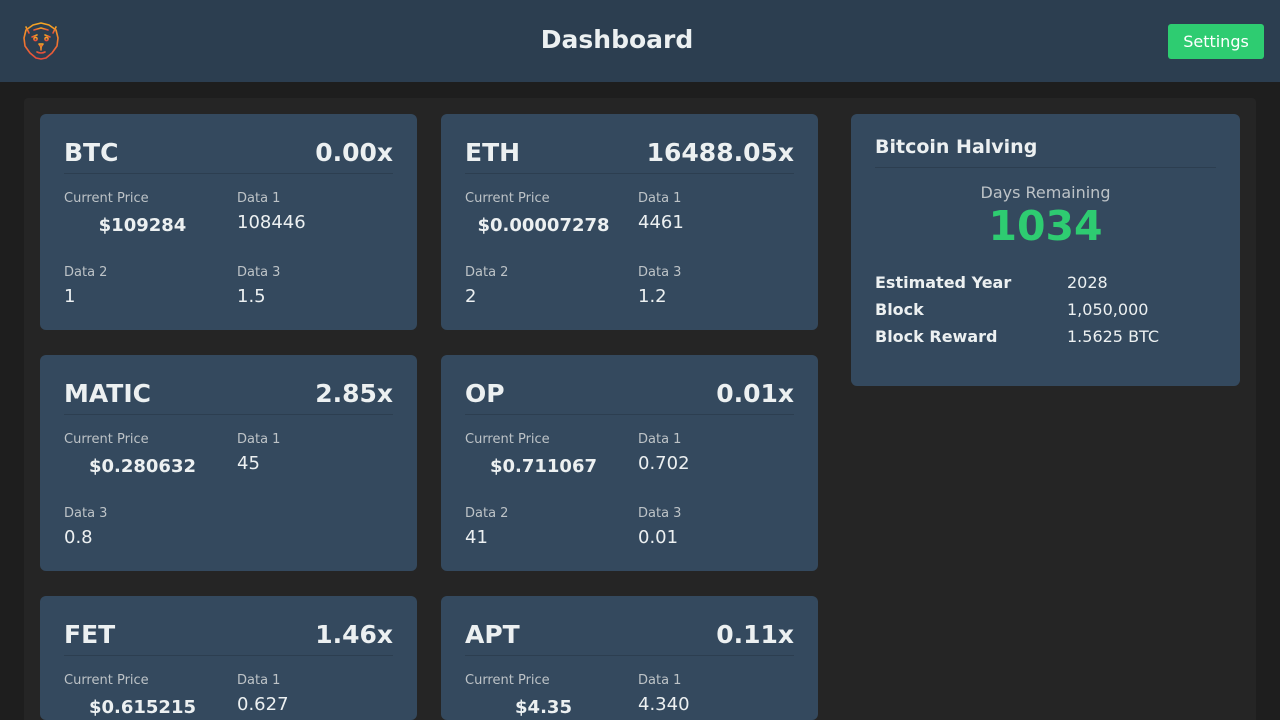 Image resolution: width=1280 pixels, height=720 pixels. Describe the element at coordinates (70, 296) in the screenshot. I see `data-2-value: 1` at that location.